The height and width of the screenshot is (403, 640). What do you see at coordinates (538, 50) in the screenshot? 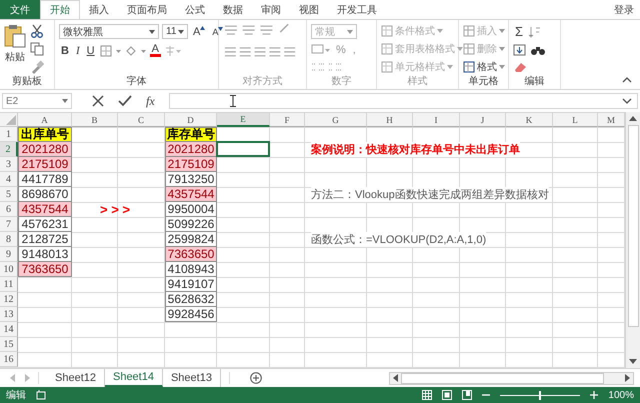
I see `binoculars-icon` at bounding box center [538, 50].